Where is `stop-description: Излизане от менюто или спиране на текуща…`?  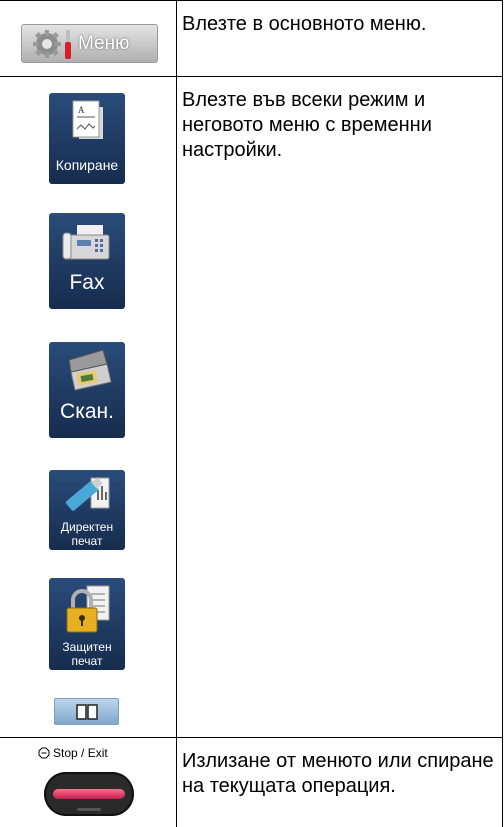
stop-description: Излизане от менюто или спиране на текуща… is located at coordinates (338, 773).